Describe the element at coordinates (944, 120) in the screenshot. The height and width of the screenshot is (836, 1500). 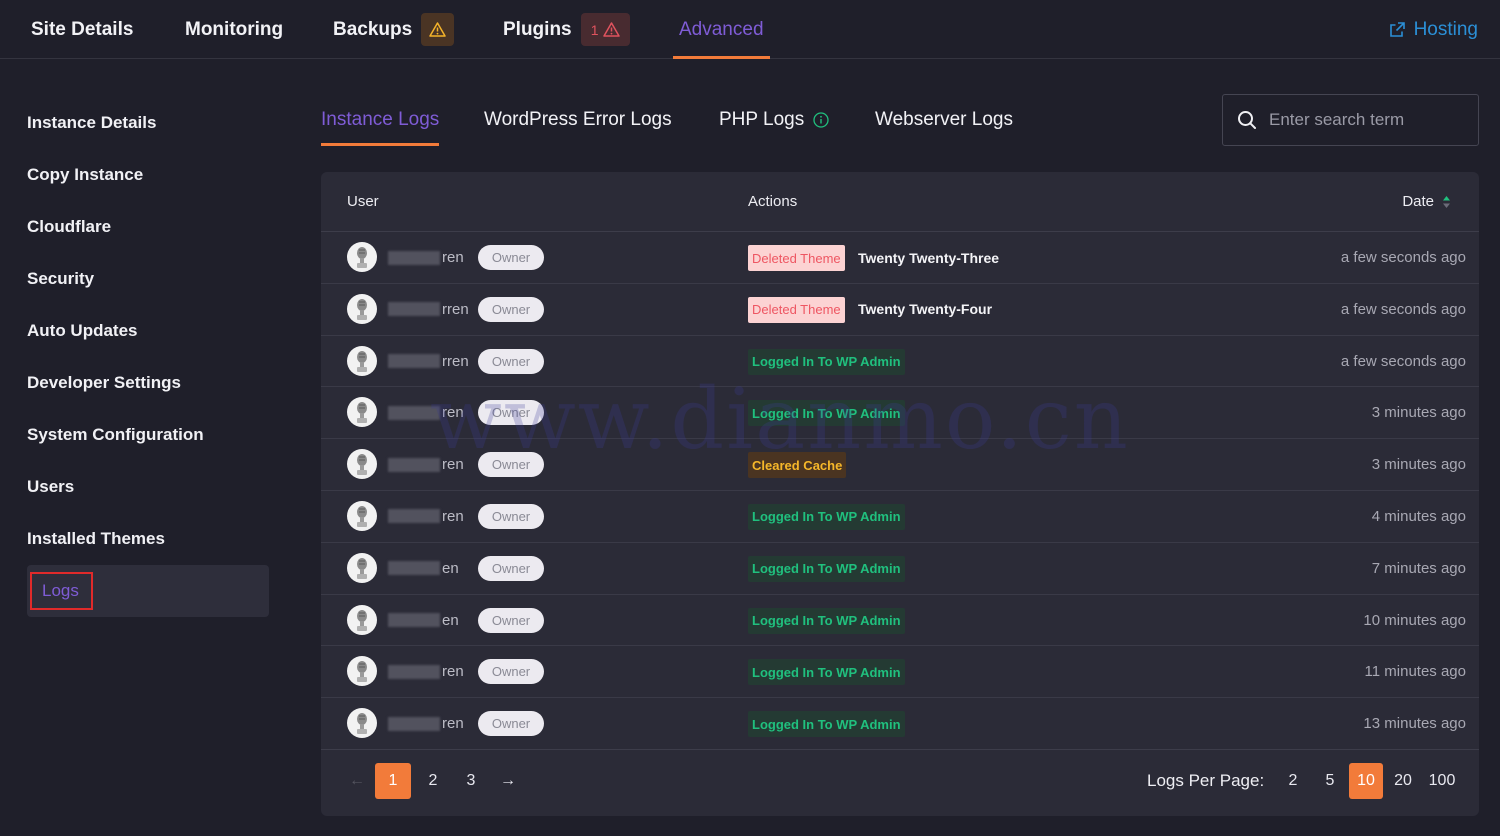
I see `tab-webserver-logs: Webserver Logs` at that location.